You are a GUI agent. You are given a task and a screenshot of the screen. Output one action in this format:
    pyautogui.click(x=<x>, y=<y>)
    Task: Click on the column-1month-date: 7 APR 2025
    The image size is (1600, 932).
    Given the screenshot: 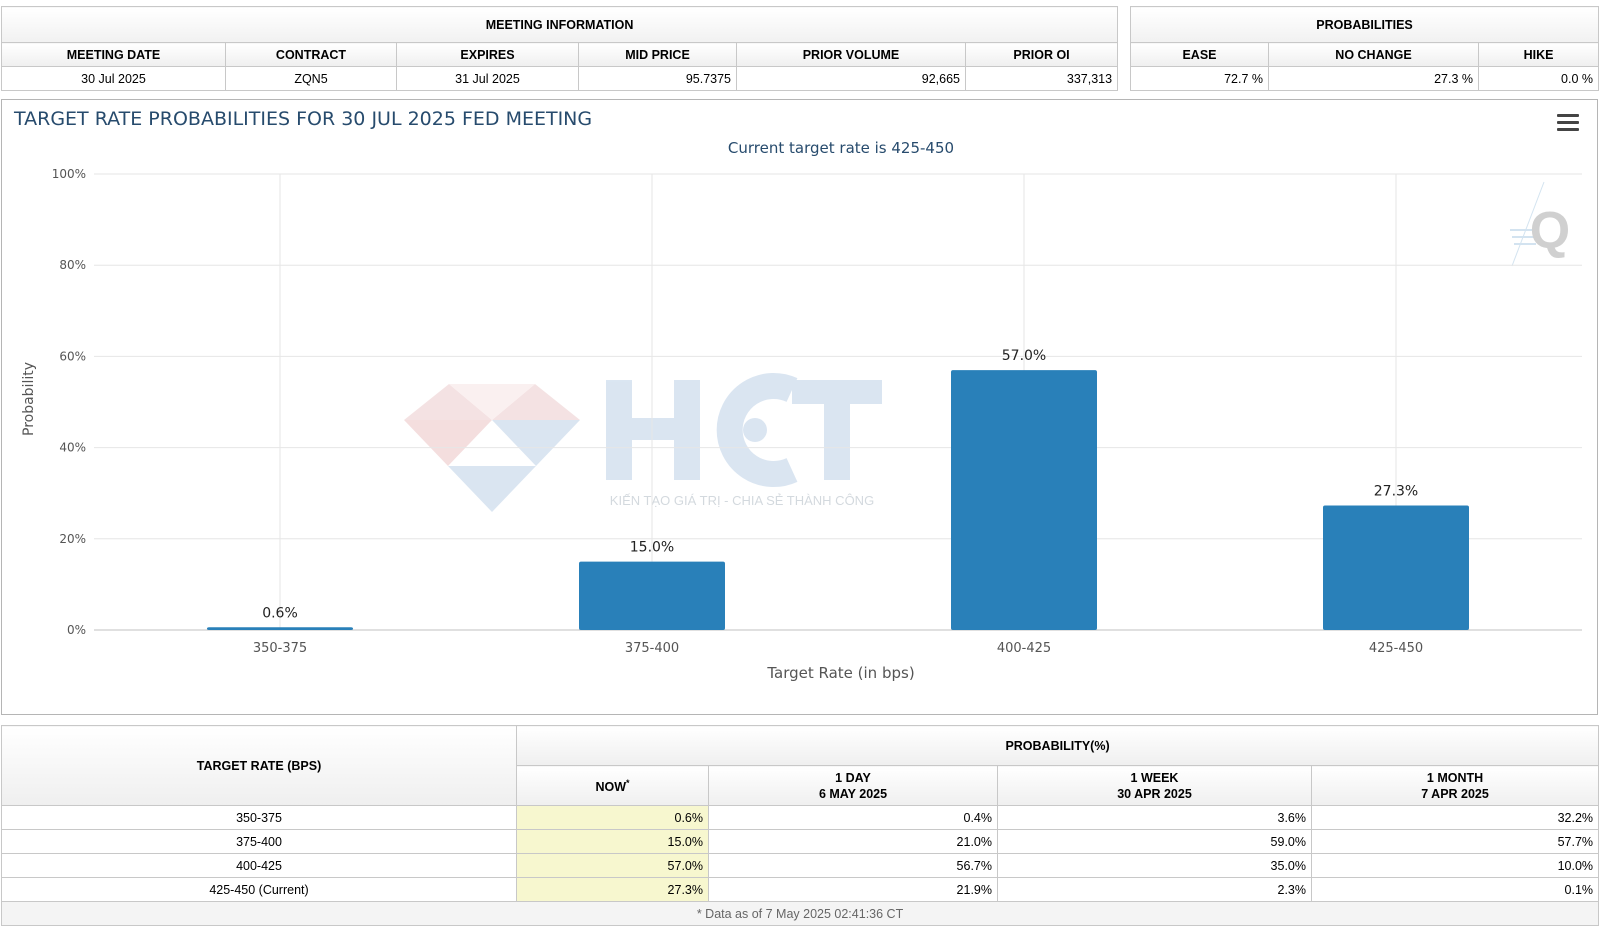 What is the action you would take?
    pyautogui.click(x=1455, y=793)
    